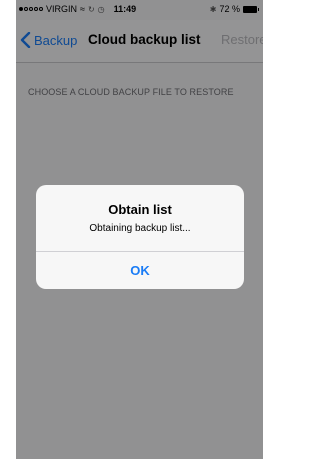  Describe the element at coordinates (140, 270) in the screenshot. I see `ok-button: OK` at that location.